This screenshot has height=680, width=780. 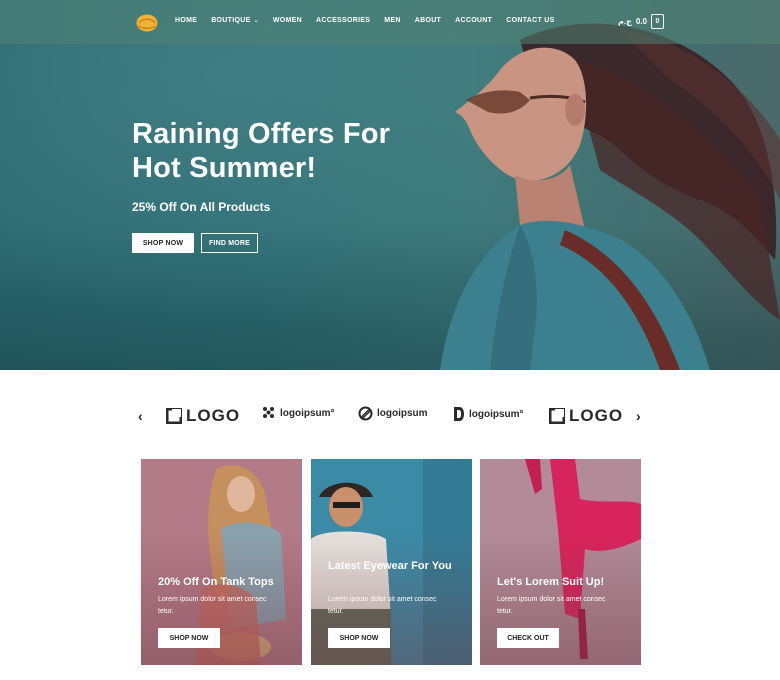 I want to click on find-more-button: FIND MORE, so click(x=229, y=243).